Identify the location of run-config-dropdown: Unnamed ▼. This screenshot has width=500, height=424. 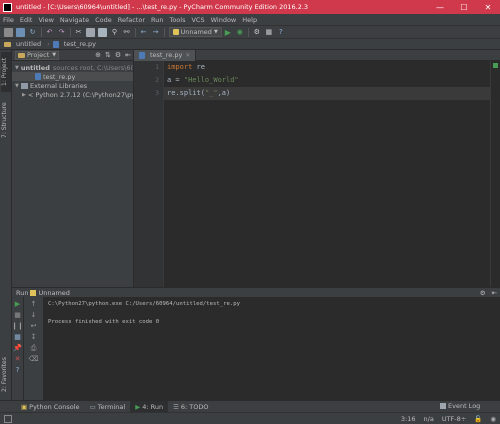
(195, 32).